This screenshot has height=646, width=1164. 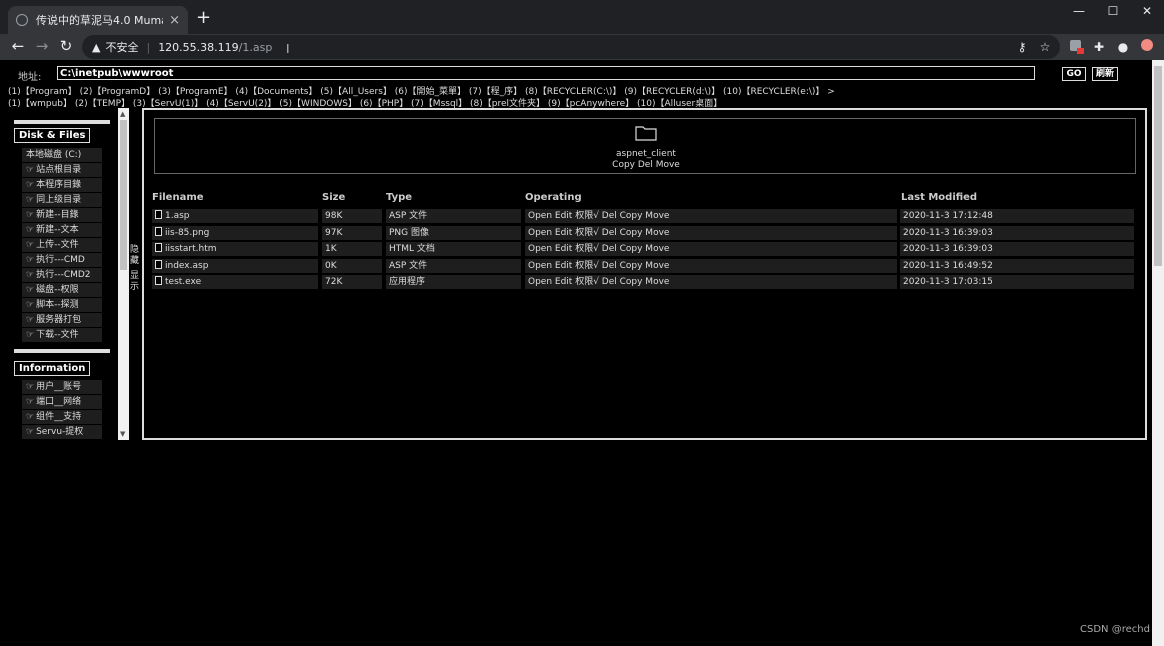 I want to click on extension-badge-icon, so click(x=1075, y=47).